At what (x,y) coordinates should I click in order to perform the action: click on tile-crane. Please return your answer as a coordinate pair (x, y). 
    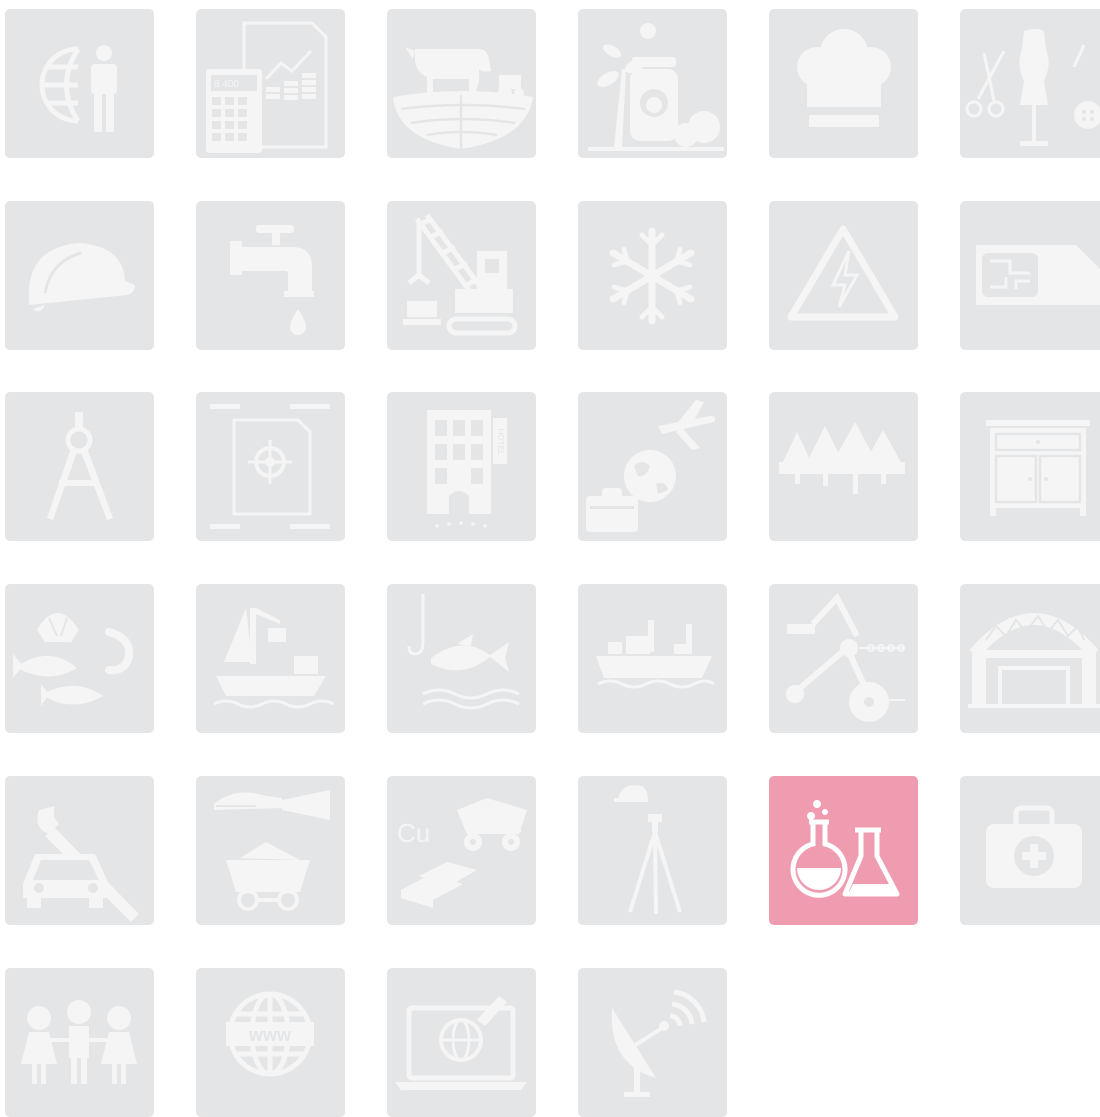
    Looking at the image, I should click on (461, 275).